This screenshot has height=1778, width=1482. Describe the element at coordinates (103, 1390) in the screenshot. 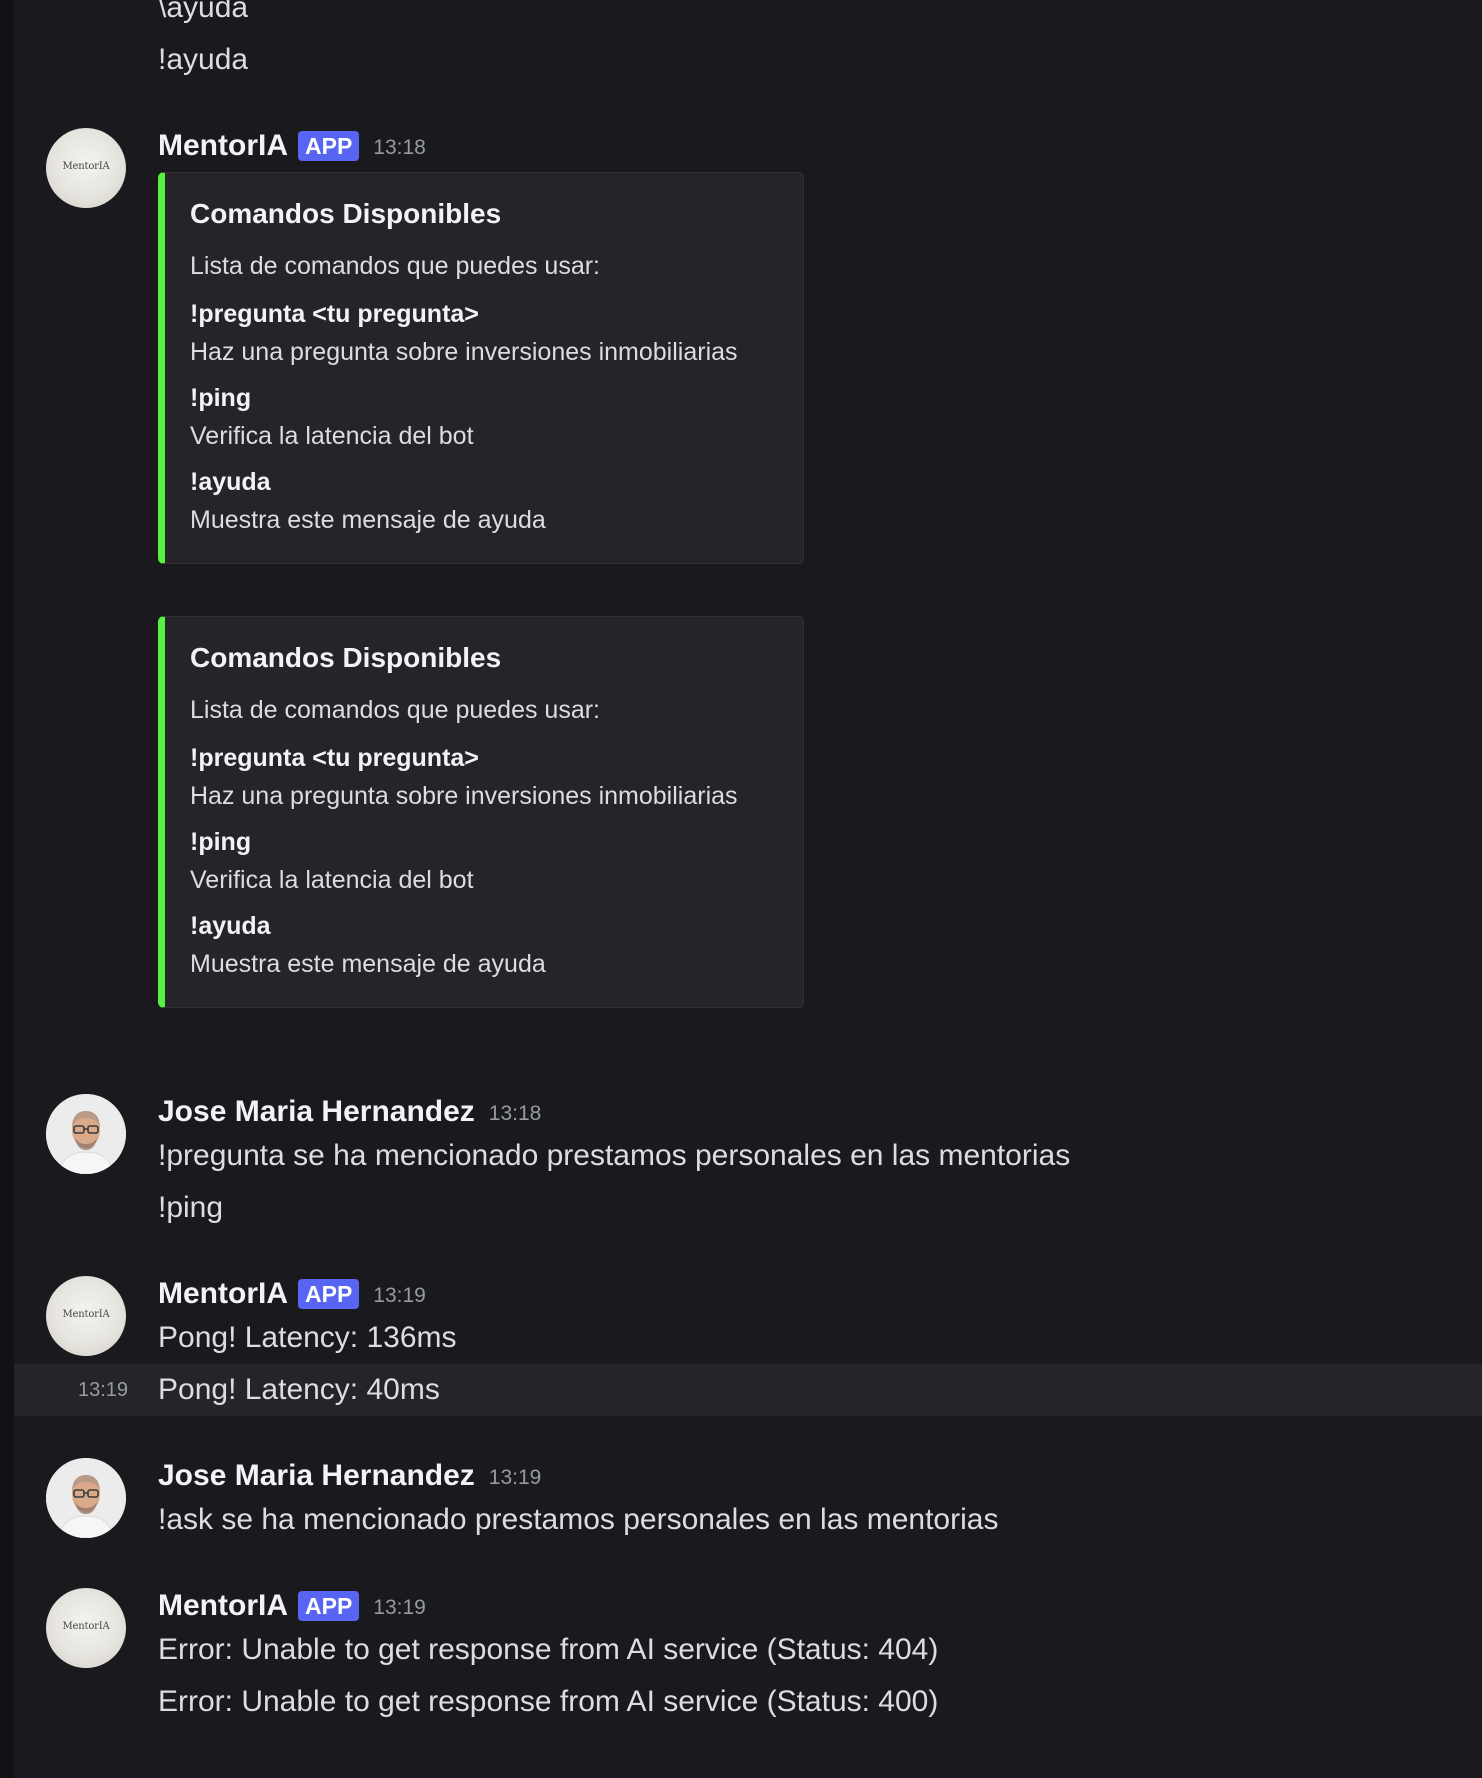

I see `hover-timestamp: 13:19` at that location.